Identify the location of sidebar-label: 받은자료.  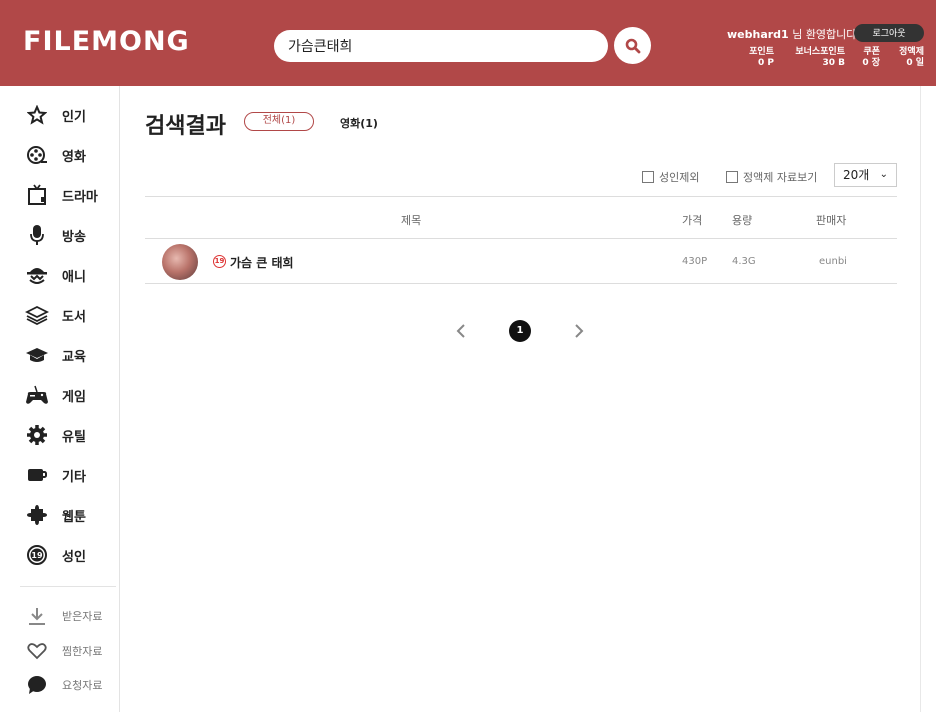
(82, 616).